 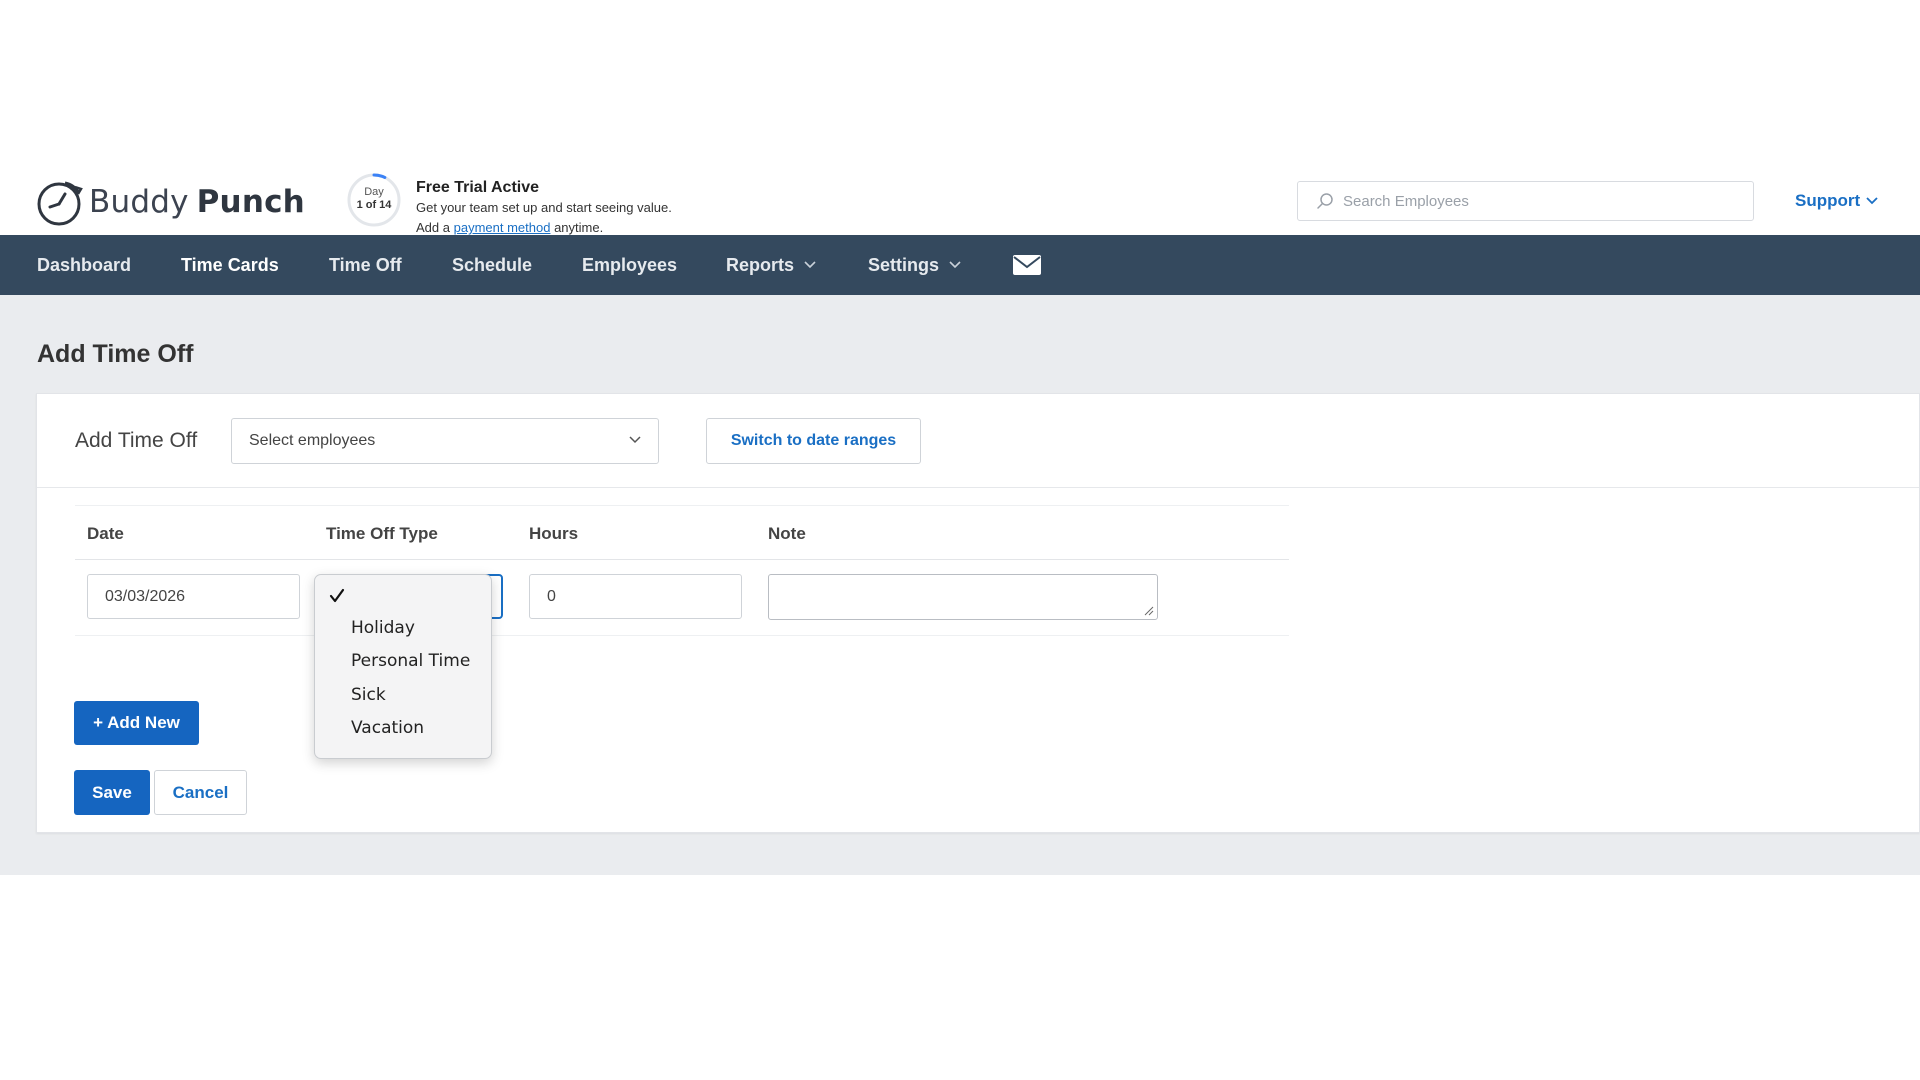 What do you see at coordinates (1149, 611) in the screenshot?
I see `resize-handle-icon` at bounding box center [1149, 611].